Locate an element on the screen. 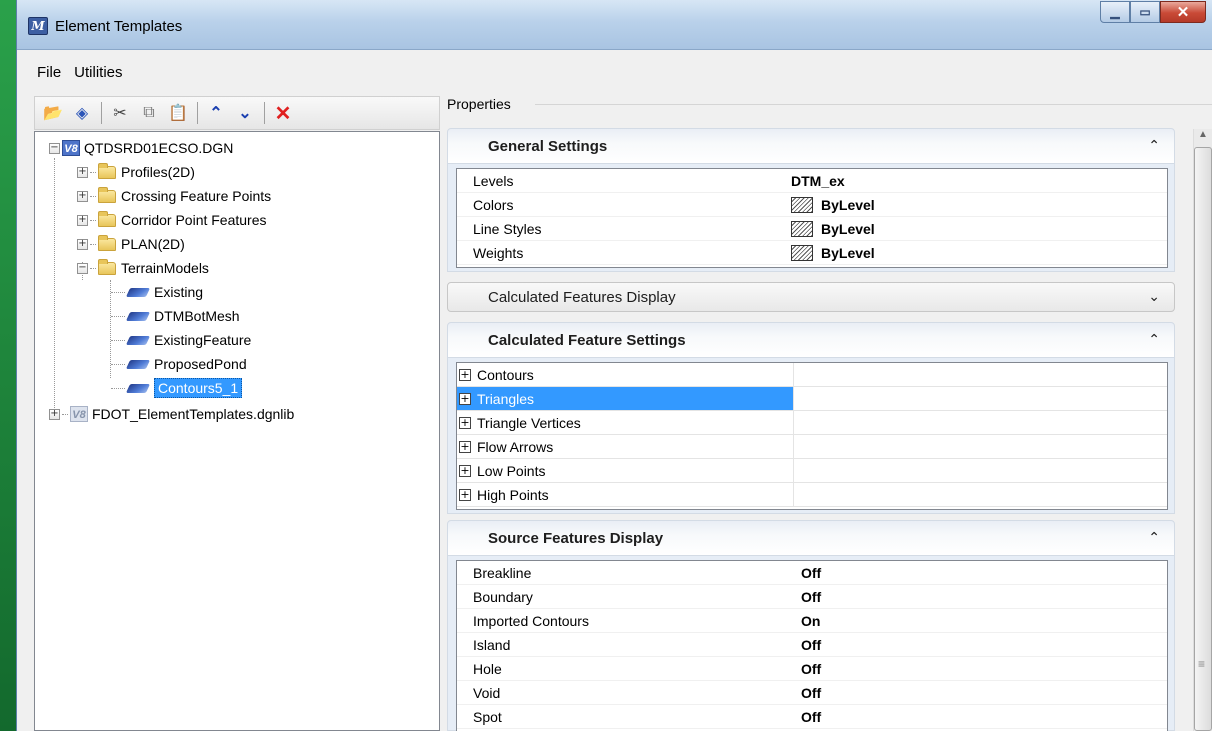 This screenshot has height=731, width=1212. move-down-button: ⌄ is located at coordinates (245, 113).